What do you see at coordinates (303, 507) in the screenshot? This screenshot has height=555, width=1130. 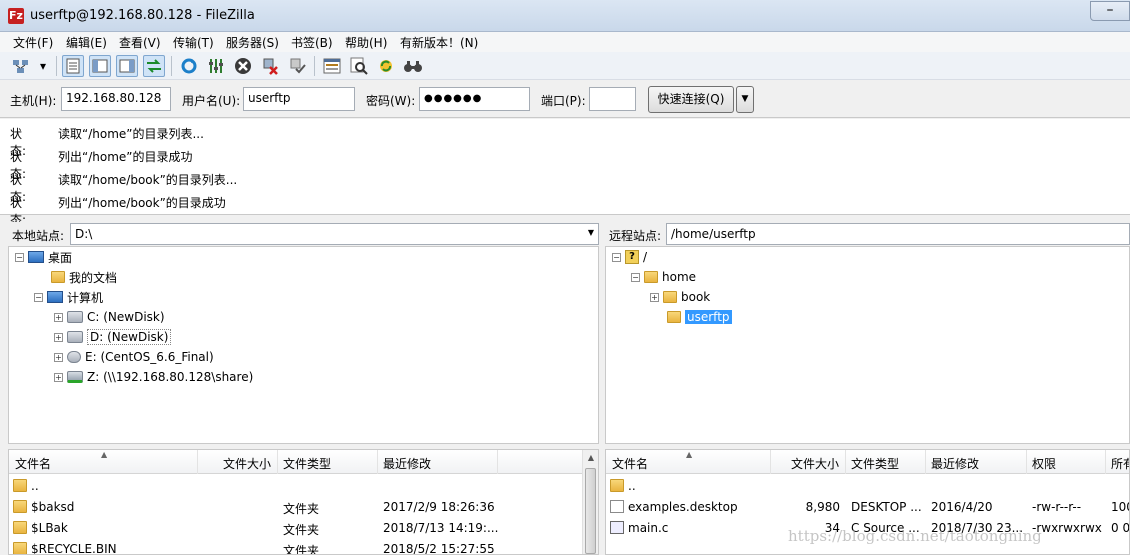 I see `file-row: $baksd 文件夹 2017/2/9 18:26:36` at bounding box center [303, 507].